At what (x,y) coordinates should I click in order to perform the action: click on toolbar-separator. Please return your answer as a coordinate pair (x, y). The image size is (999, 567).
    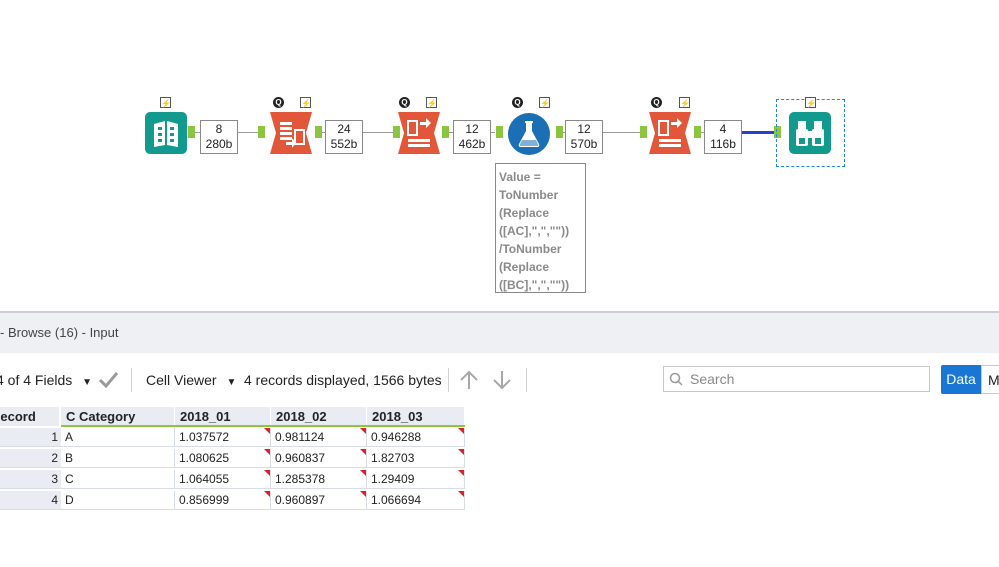
    Looking at the image, I should click on (131, 380).